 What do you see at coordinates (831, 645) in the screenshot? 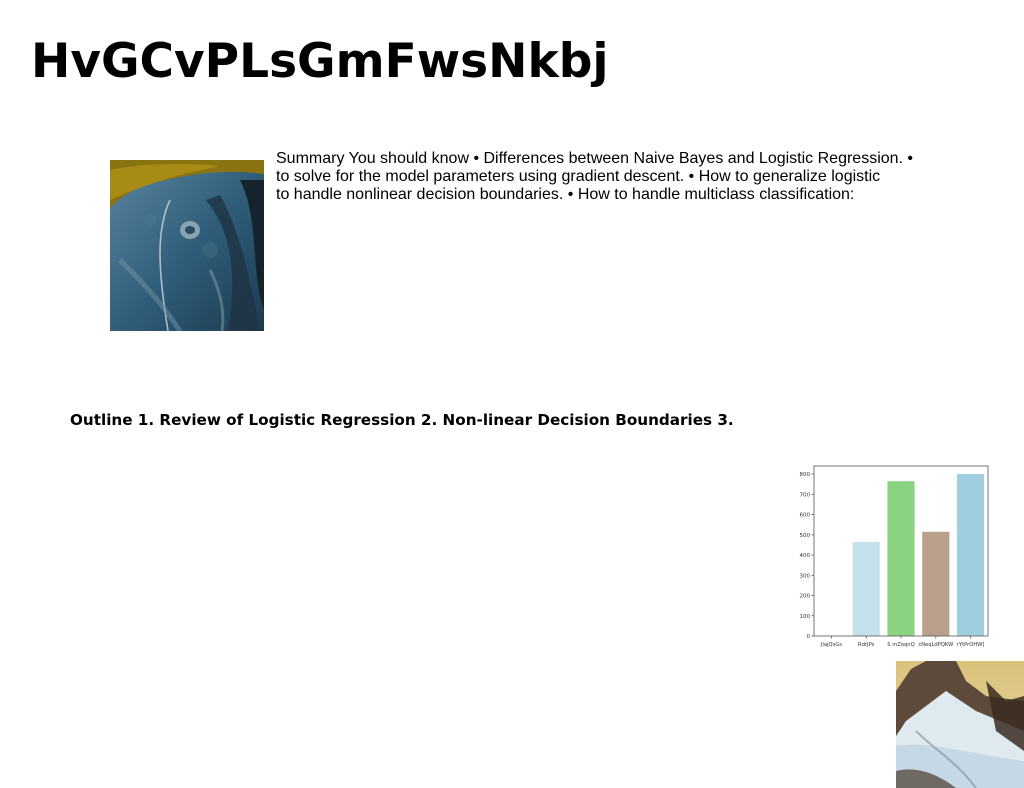
I see `chart-x-tick-label: JlajQsGs` at bounding box center [831, 645].